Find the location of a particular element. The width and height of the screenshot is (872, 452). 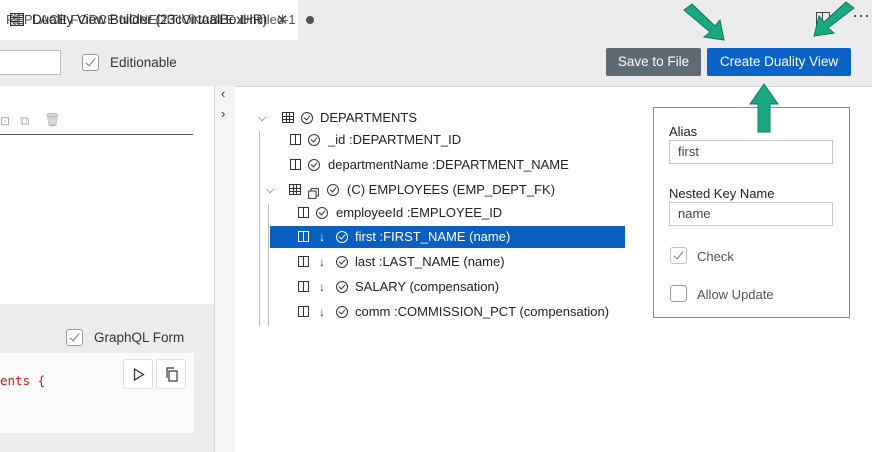

tree-node-salary: ↓ SALARY (compensation) is located at coordinates (447, 287).